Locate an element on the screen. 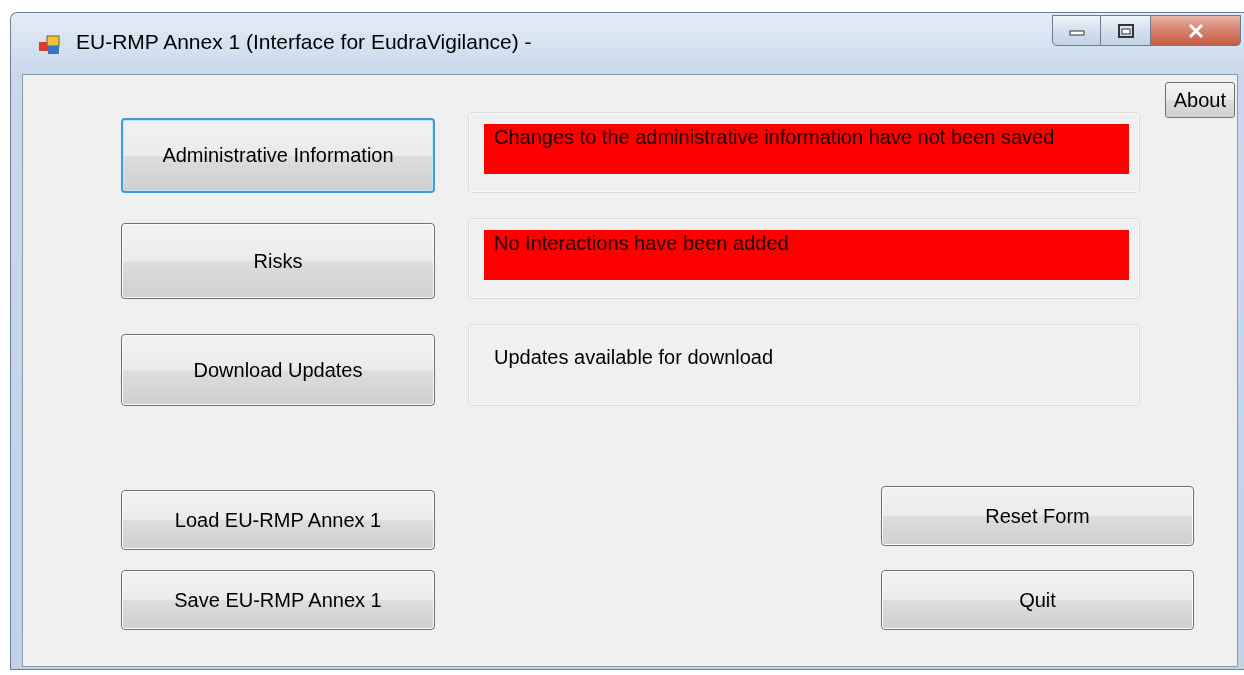 The height and width of the screenshot is (675, 1244). close-icon is located at coordinates (1195, 30).